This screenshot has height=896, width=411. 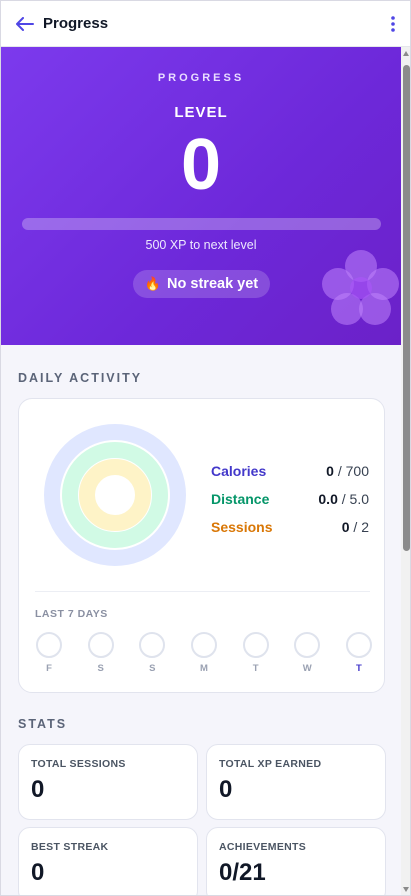 I want to click on metric-label: Calories, so click(x=239, y=471).